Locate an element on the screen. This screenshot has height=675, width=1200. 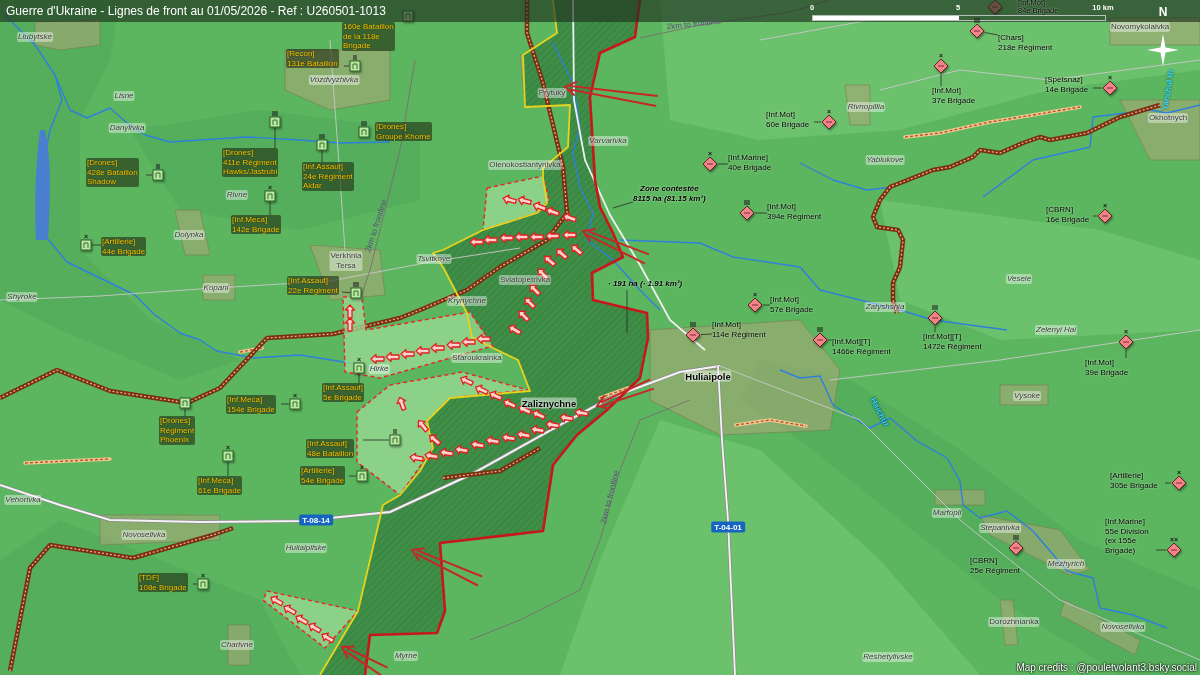
unit-label: [Inf.Meca] 61e Brigade is located at coordinates (220, 485).